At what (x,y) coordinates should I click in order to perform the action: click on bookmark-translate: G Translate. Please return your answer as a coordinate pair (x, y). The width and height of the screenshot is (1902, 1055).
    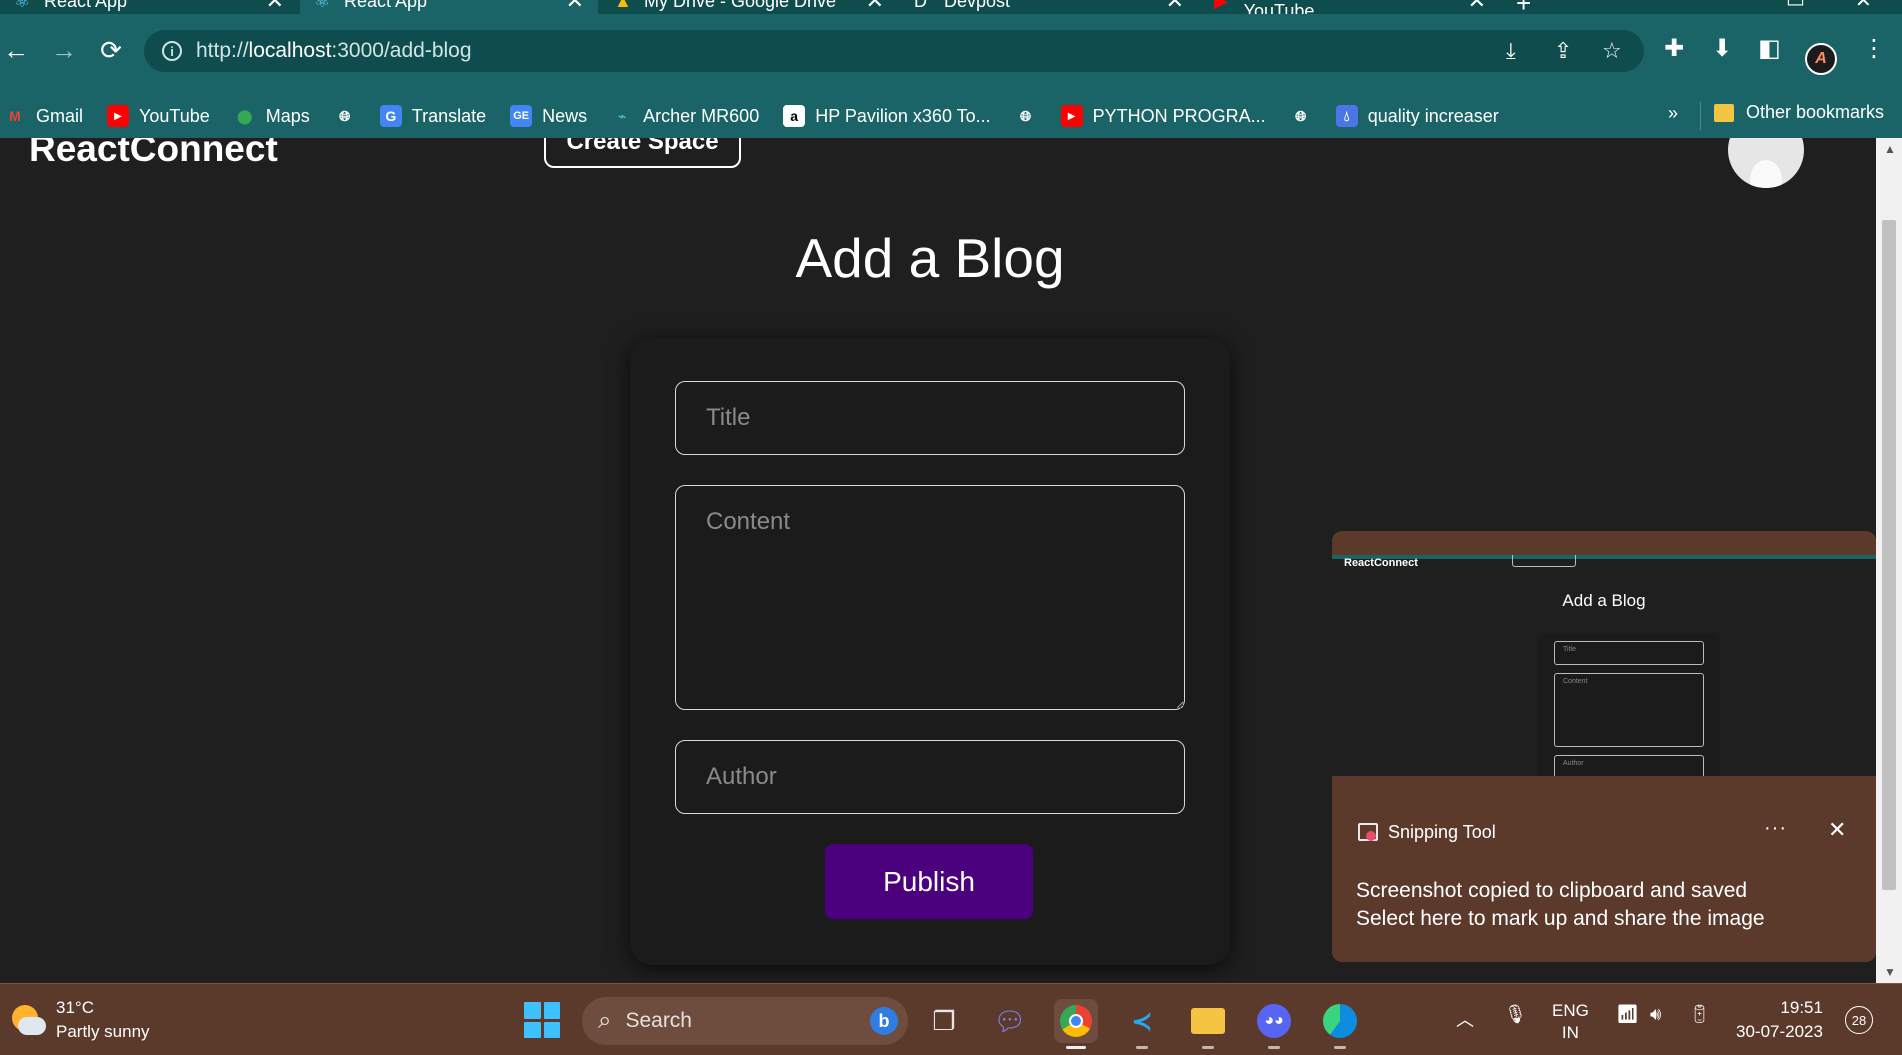
    Looking at the image, I should click on (432, 116).